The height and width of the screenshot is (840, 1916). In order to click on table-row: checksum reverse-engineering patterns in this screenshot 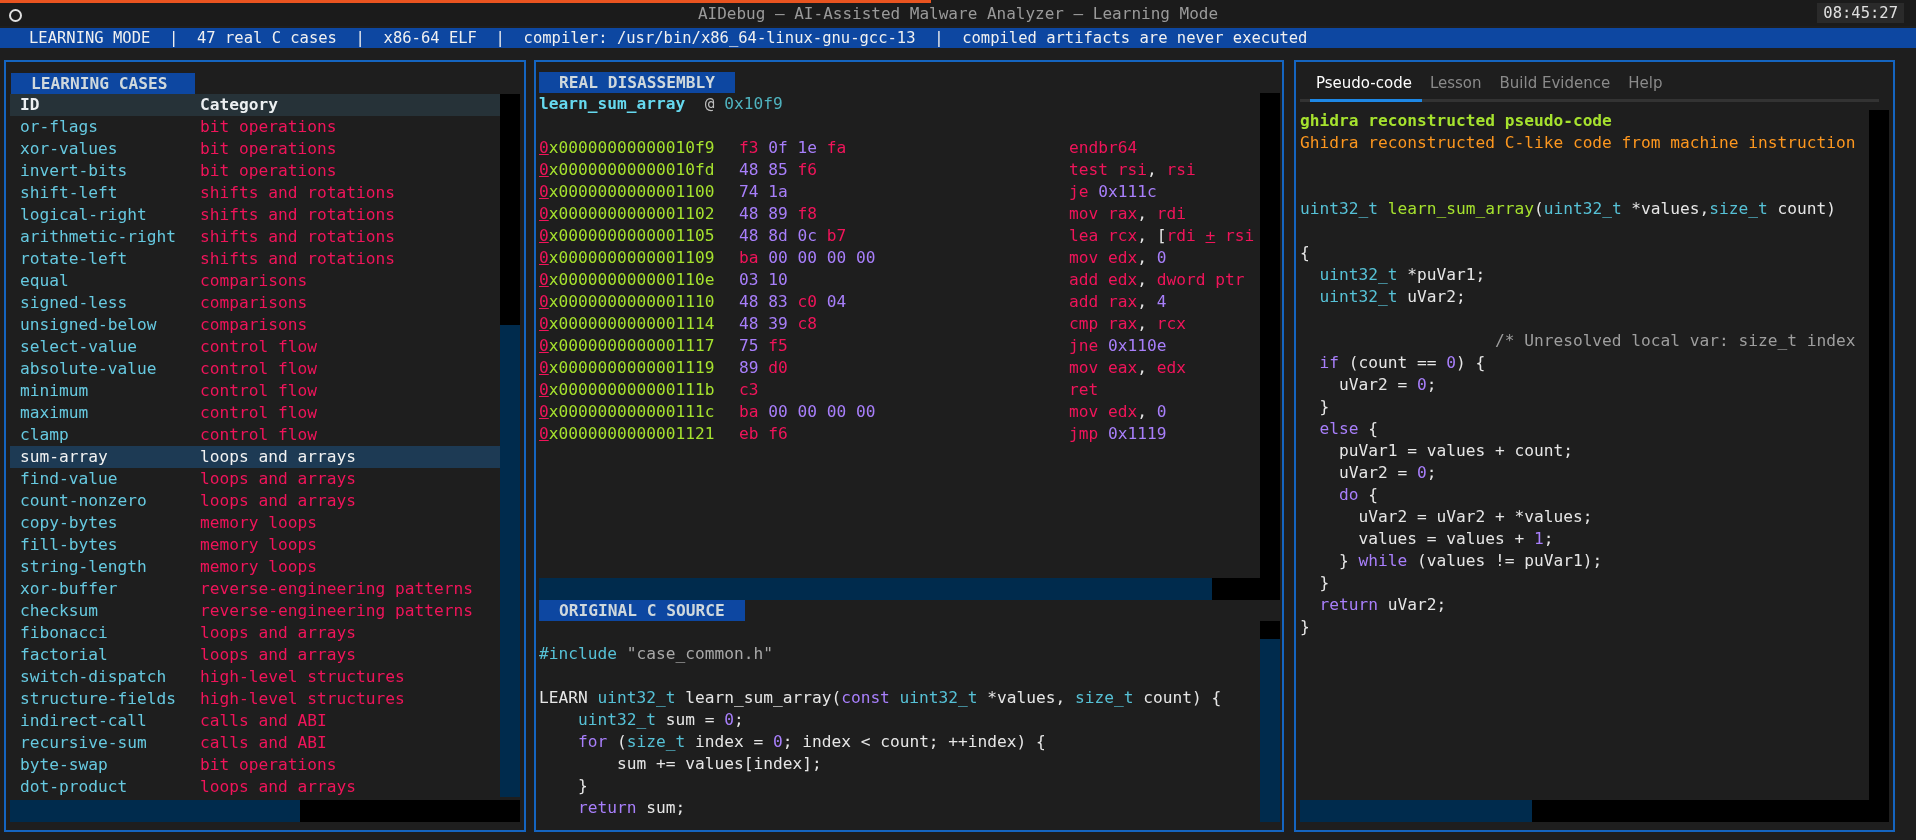, I will do `click(255, 611)`.